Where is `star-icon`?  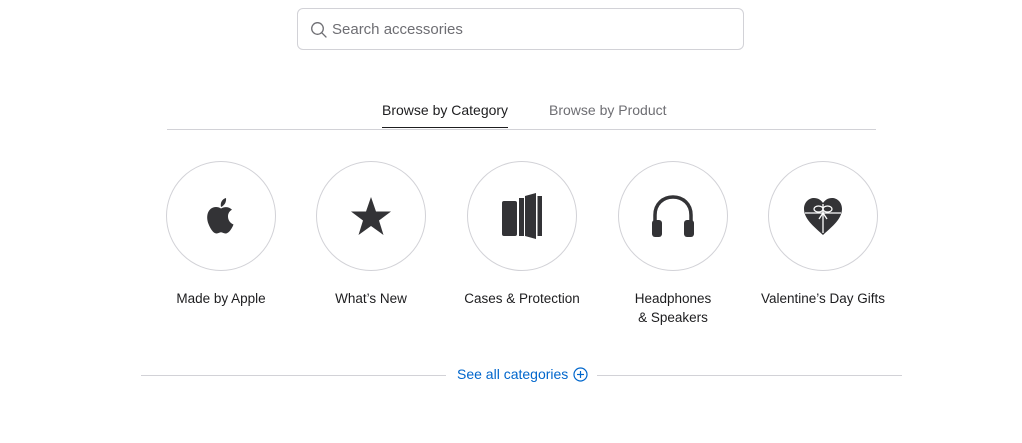 star-icon is located at coordinates (371, 216).